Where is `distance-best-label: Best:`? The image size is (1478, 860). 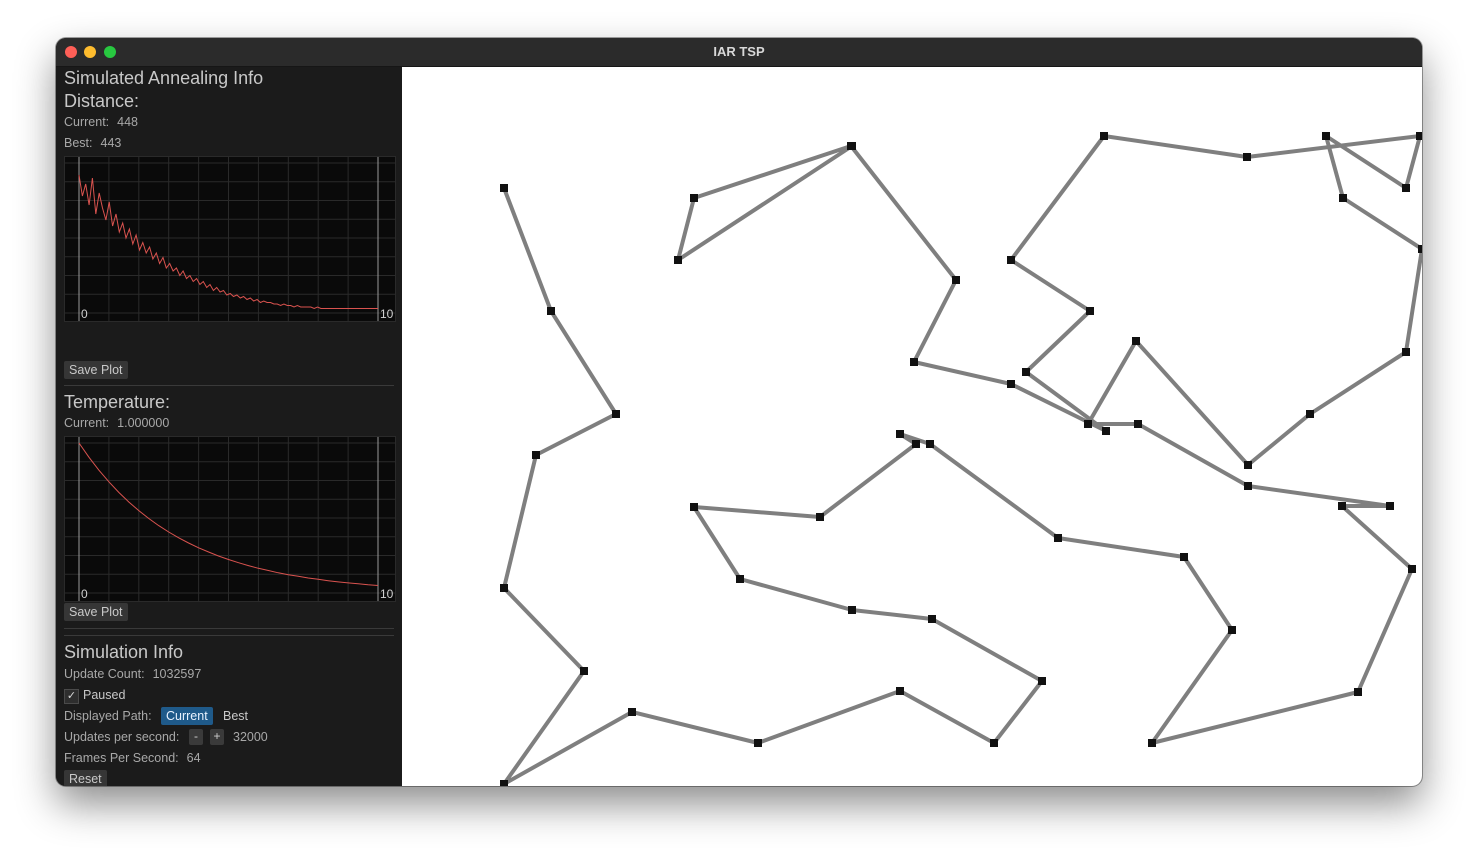 distance-best-label: Best: is located at coordinates (78, 143).